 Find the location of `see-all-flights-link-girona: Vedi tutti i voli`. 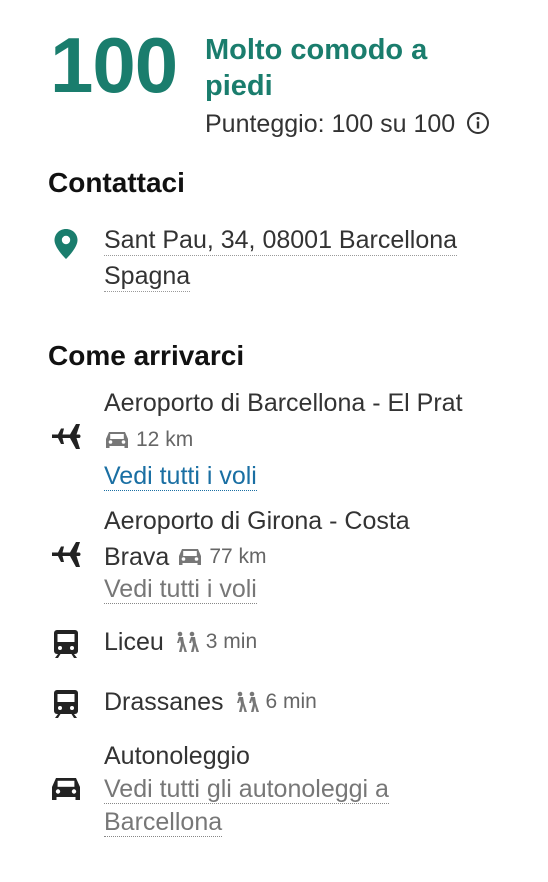

see-all-flights-link-girona: Vedi tutti i voli is located at coordinates (180, 589).